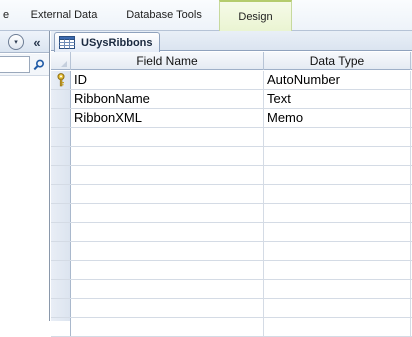 This screenshot has width=412, height=337. Describe the element at coordinates (15, 64) in the screenshot. I see `search-input` at that location.